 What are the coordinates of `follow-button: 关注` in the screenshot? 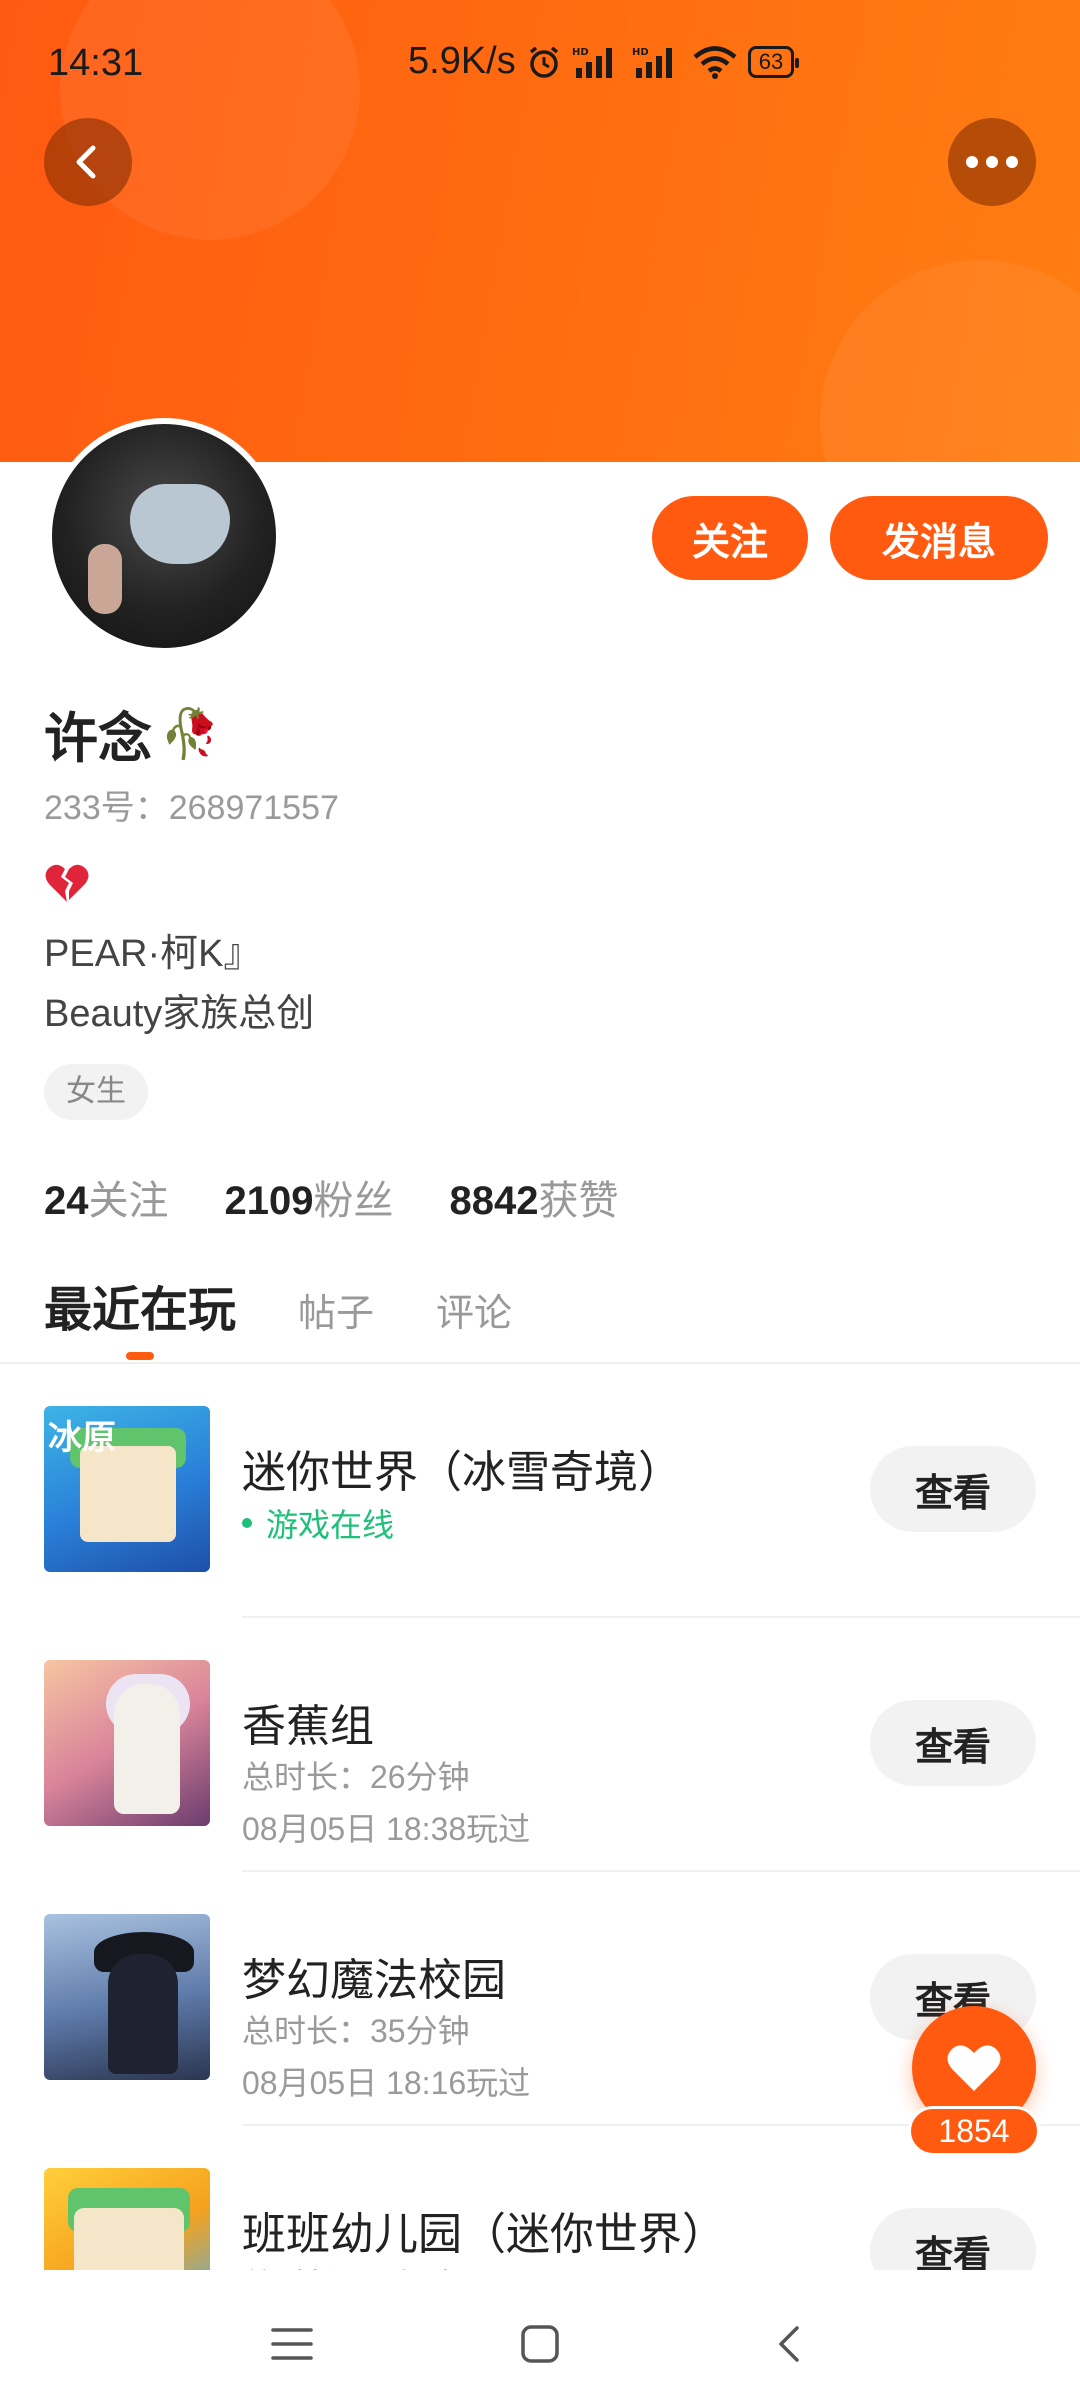 It's located at (730, 538).